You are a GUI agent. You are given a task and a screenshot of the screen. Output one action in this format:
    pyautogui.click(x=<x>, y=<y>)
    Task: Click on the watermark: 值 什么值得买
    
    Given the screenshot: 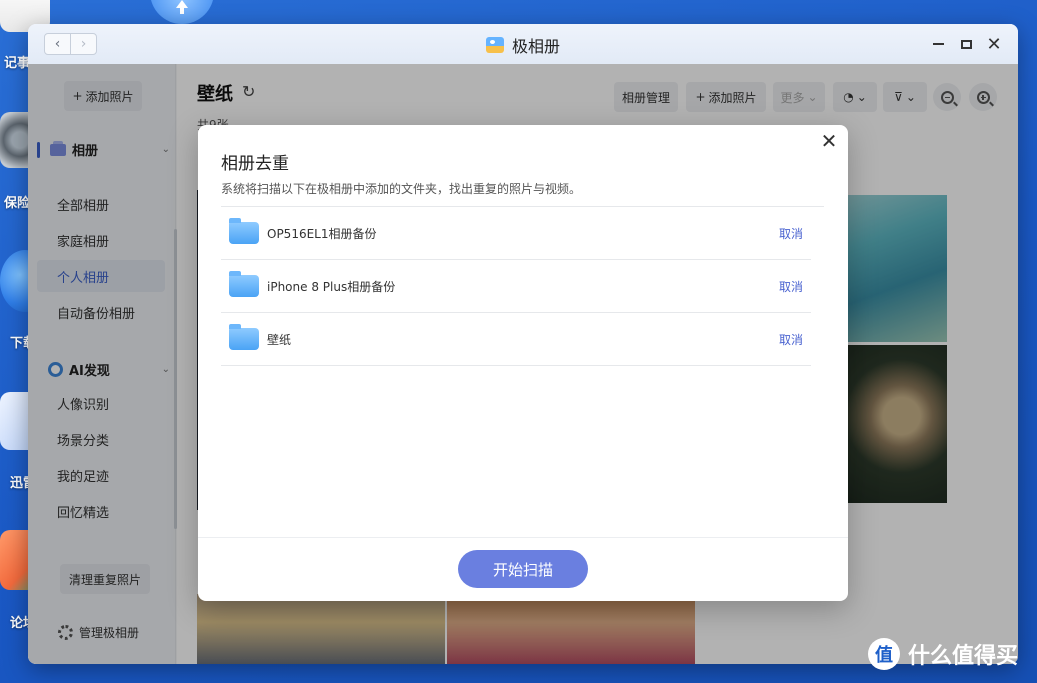 What is the action you would take?
    pyautogui.click(x=943, y=654)
    